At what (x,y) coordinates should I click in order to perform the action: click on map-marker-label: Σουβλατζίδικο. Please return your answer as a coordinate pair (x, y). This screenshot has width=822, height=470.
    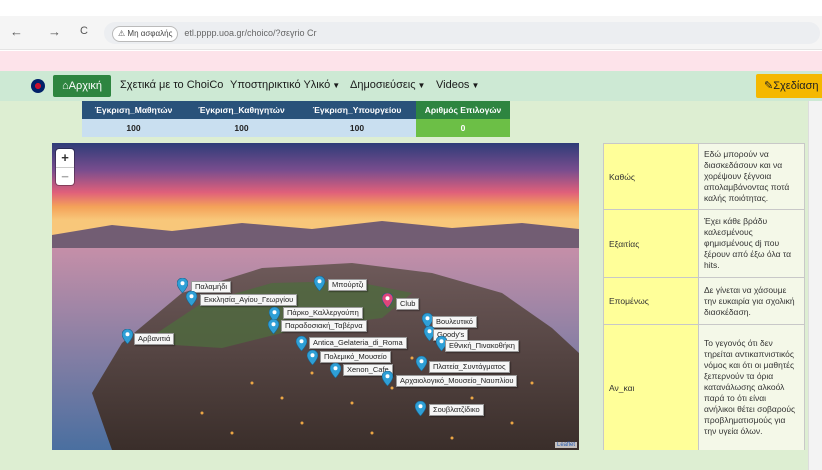
    Looking at the image, I should click on (456, 410).